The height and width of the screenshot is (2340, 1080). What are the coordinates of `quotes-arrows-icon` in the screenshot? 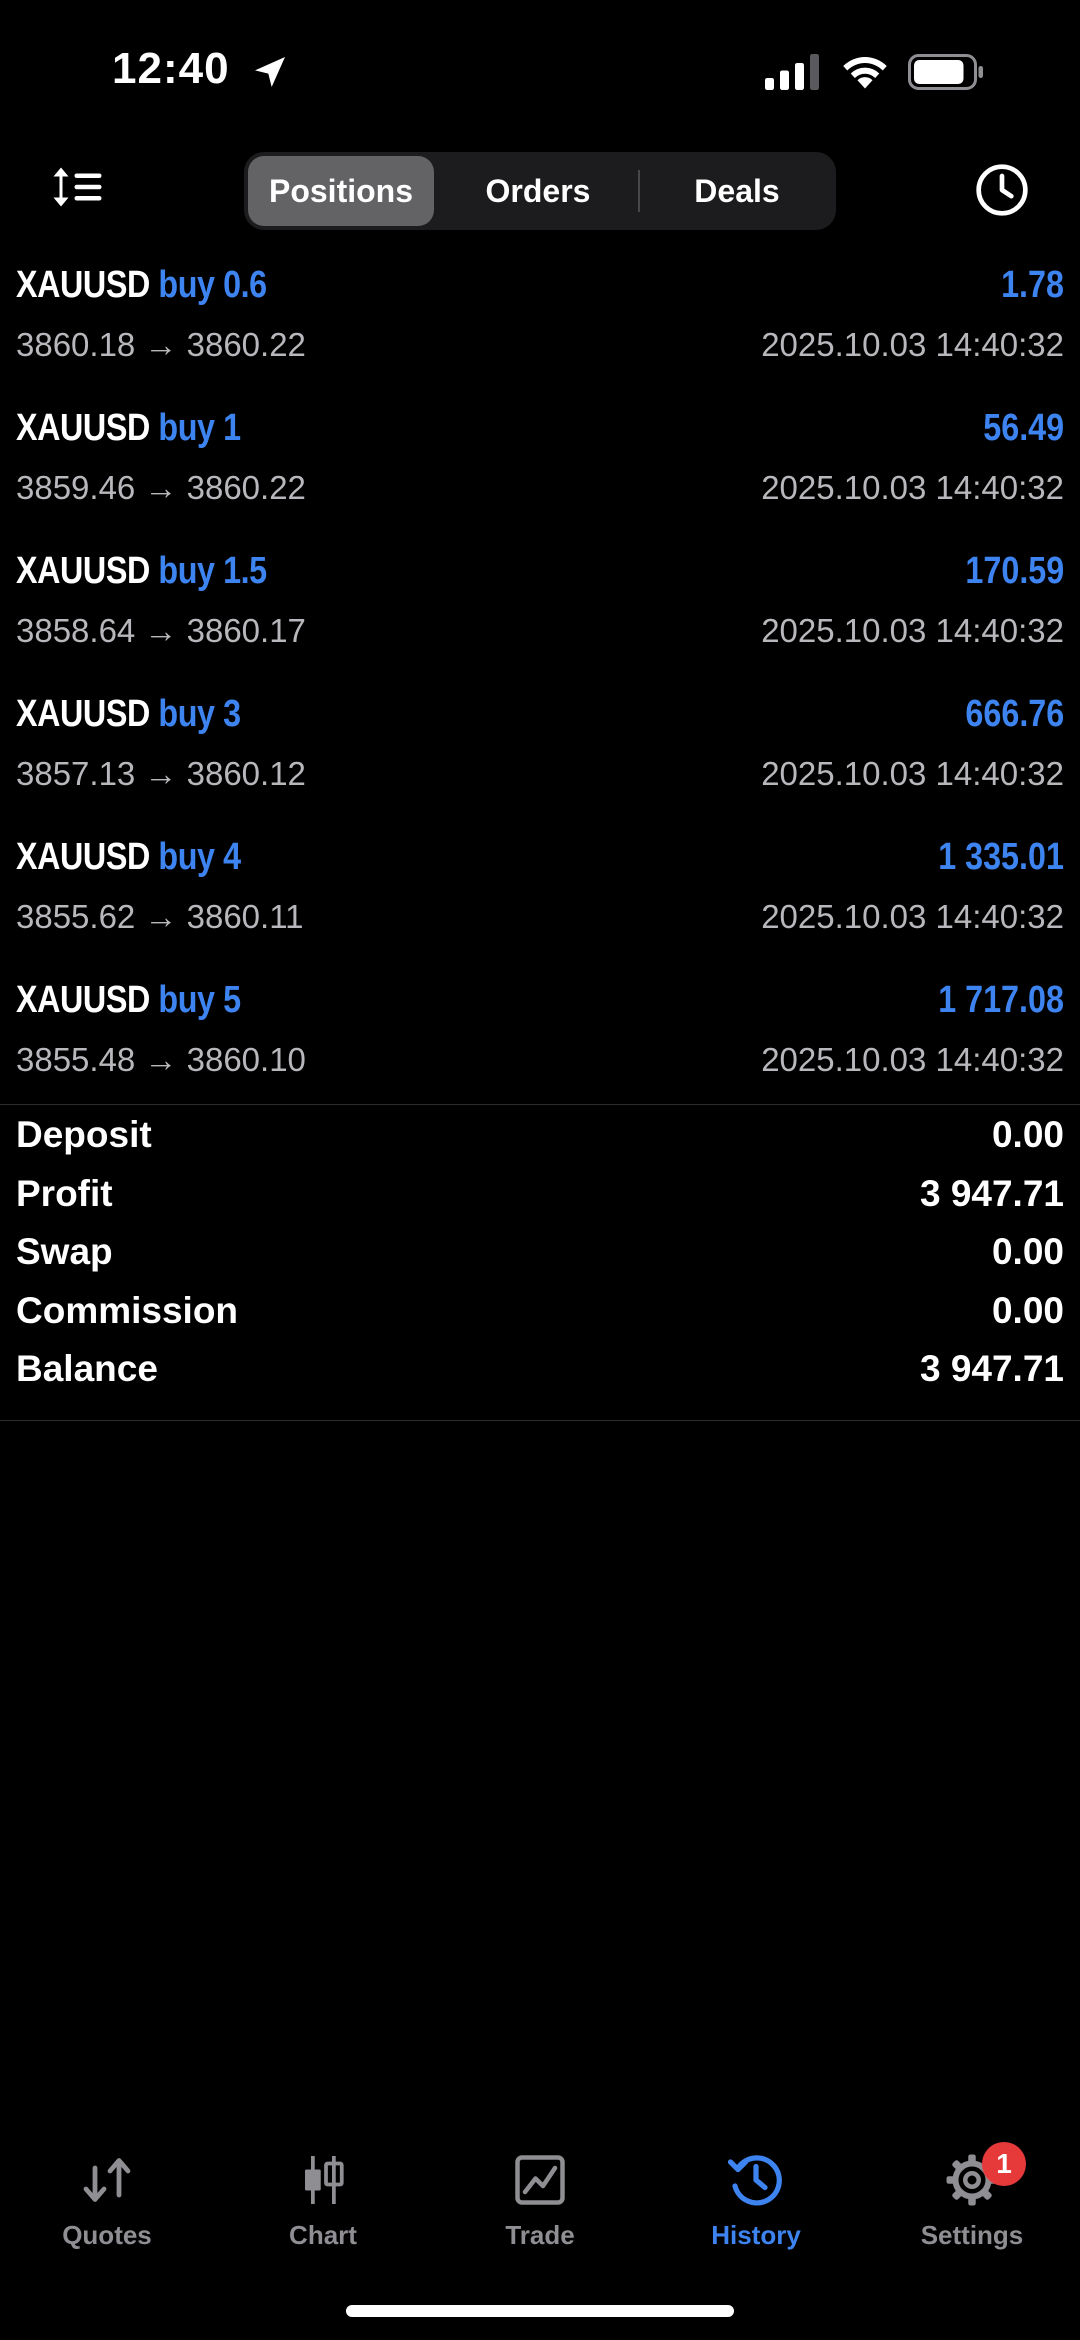 It's located at (107, 2180).